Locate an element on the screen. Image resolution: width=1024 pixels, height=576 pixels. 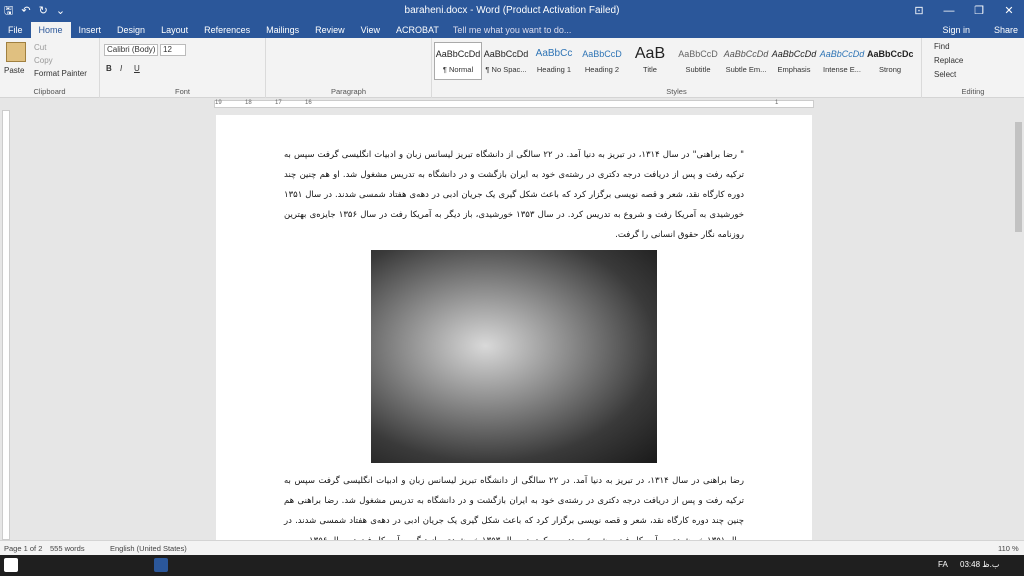
bold-button: B is located at coordinates (109, 68).